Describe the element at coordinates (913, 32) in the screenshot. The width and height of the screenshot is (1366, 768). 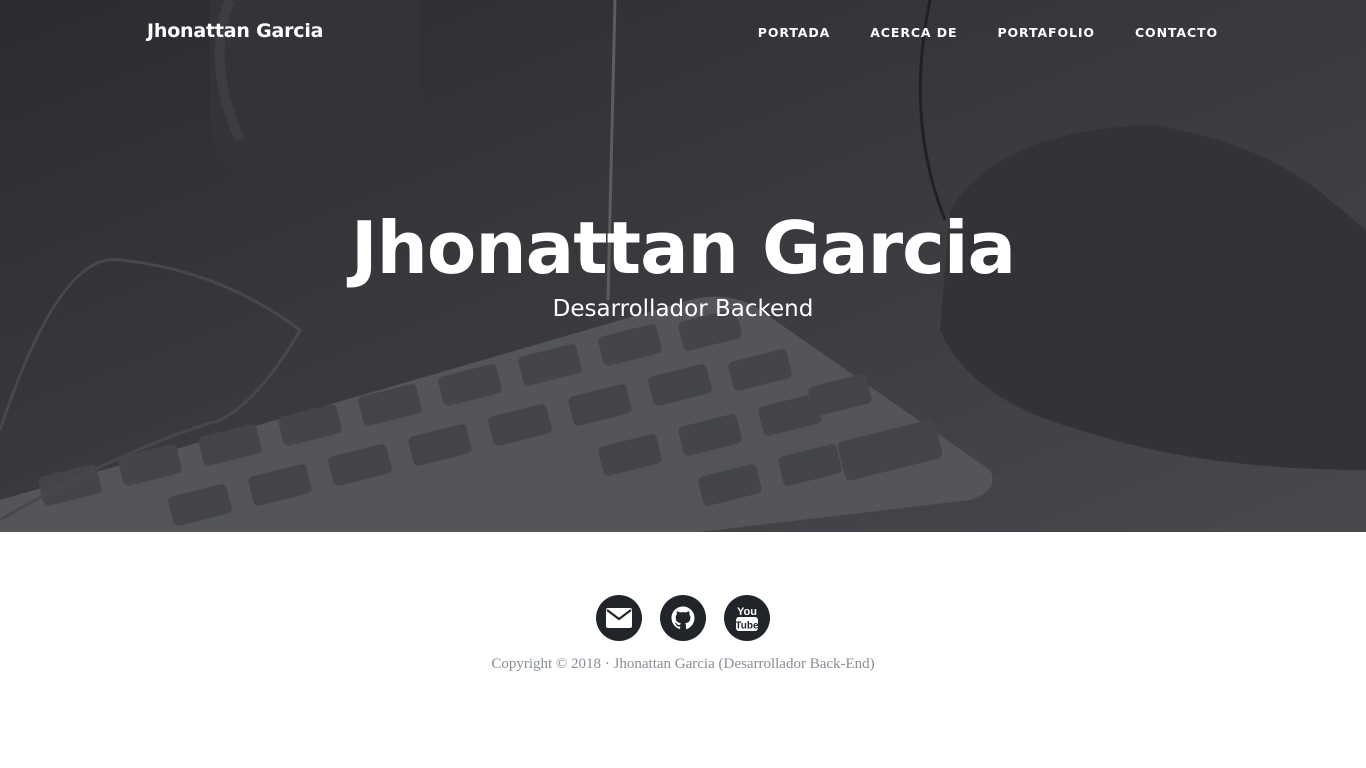
I see `nav-link-acerca-de: ACERCA DE` at that location.